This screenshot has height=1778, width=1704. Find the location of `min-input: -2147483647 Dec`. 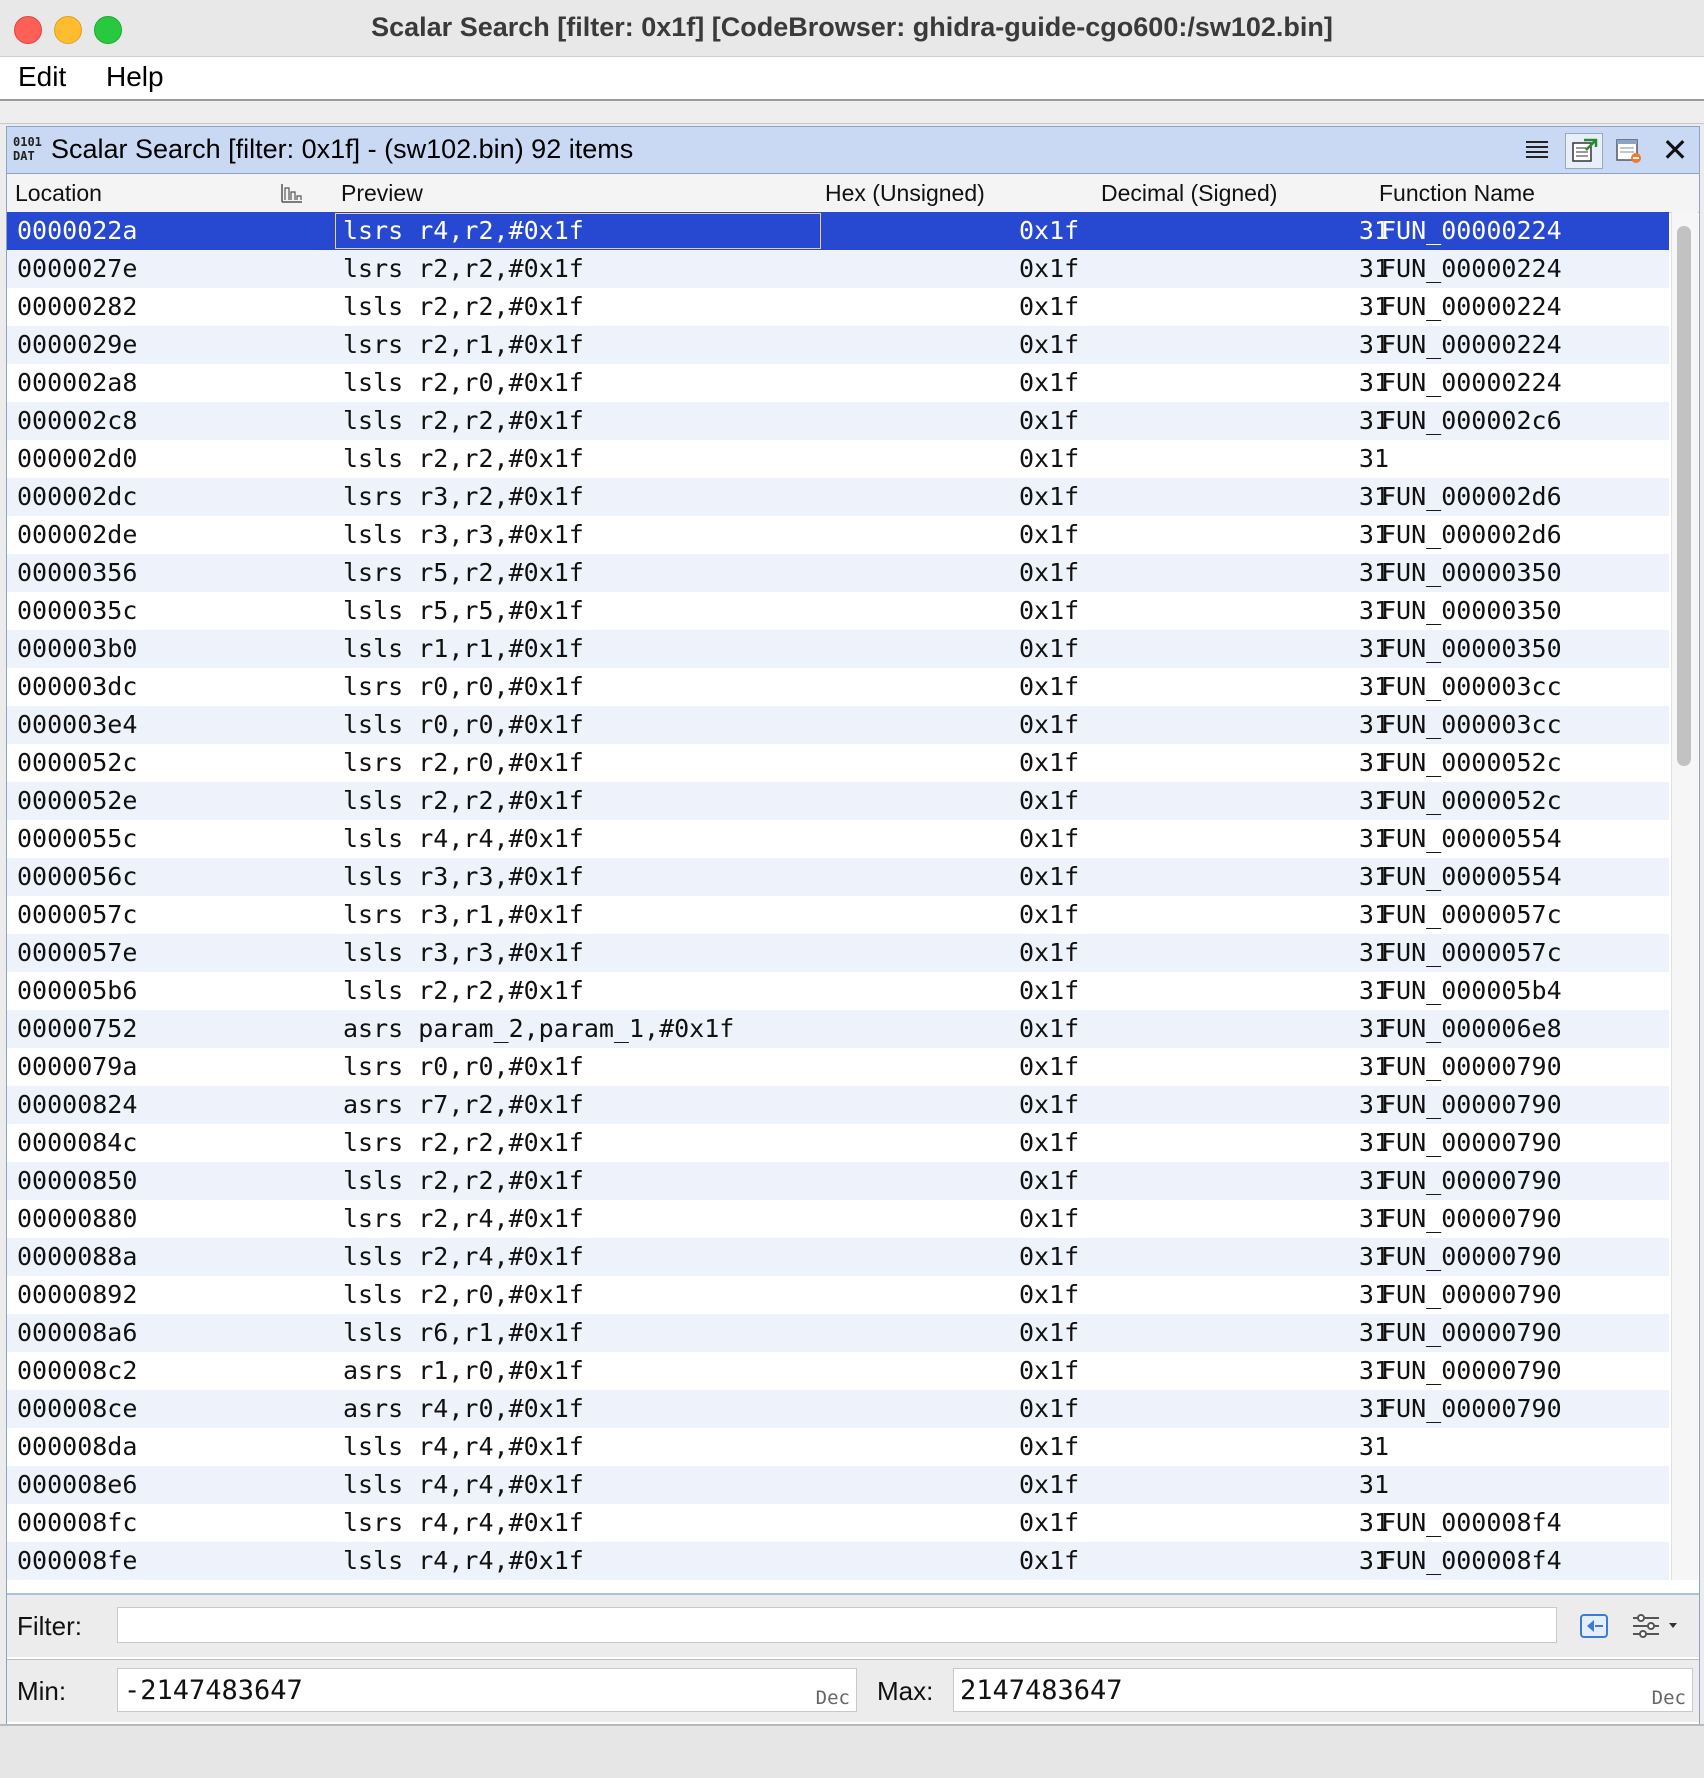

min-input: -2147483647 Dec is located at coordinates (487, 1690).